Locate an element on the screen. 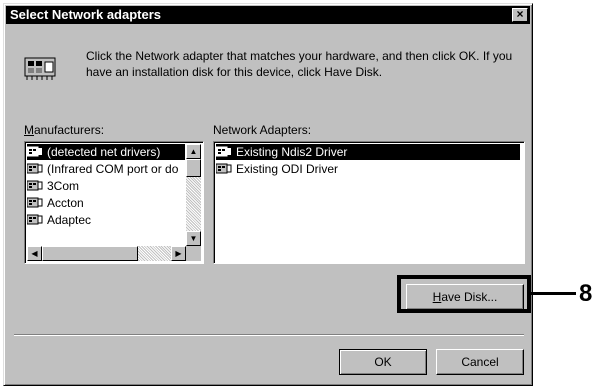 Image resolution: width=596 pixels, height=390 pixels. list-item: (detected net drivers) is located at coordinates (106, 152).